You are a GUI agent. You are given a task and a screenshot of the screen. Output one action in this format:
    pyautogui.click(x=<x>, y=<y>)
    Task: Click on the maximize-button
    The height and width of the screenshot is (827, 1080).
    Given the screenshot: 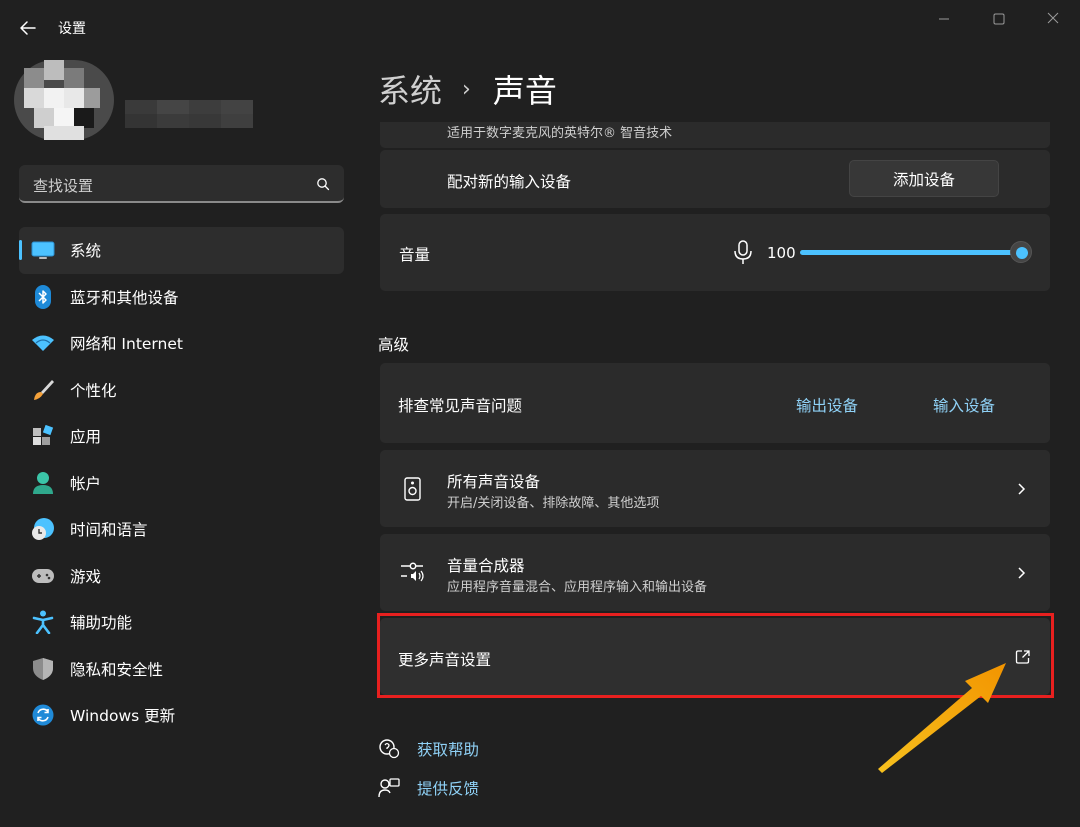 What is the action you would take?
    pyautogui.click(x=999, y=19)
    